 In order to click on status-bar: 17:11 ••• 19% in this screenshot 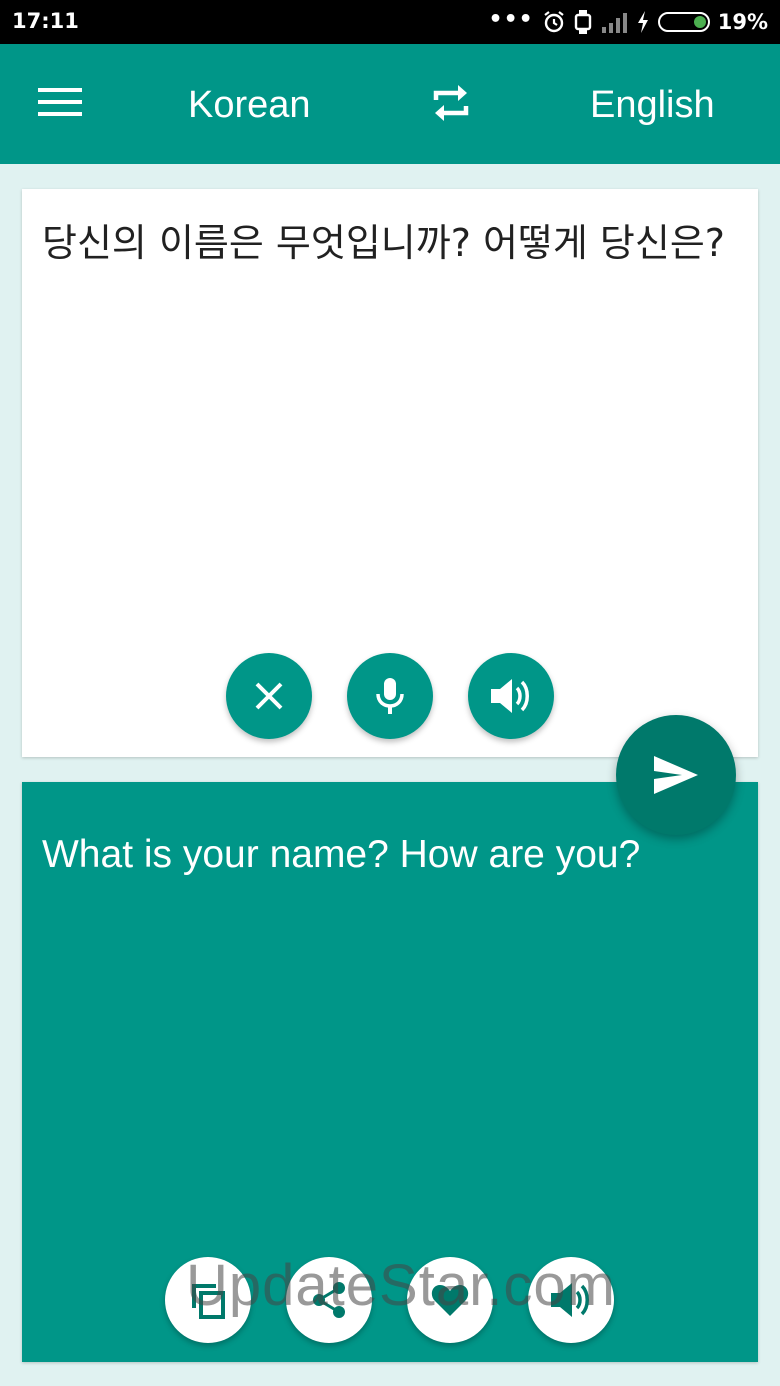, I will do `click(390, 22)`.